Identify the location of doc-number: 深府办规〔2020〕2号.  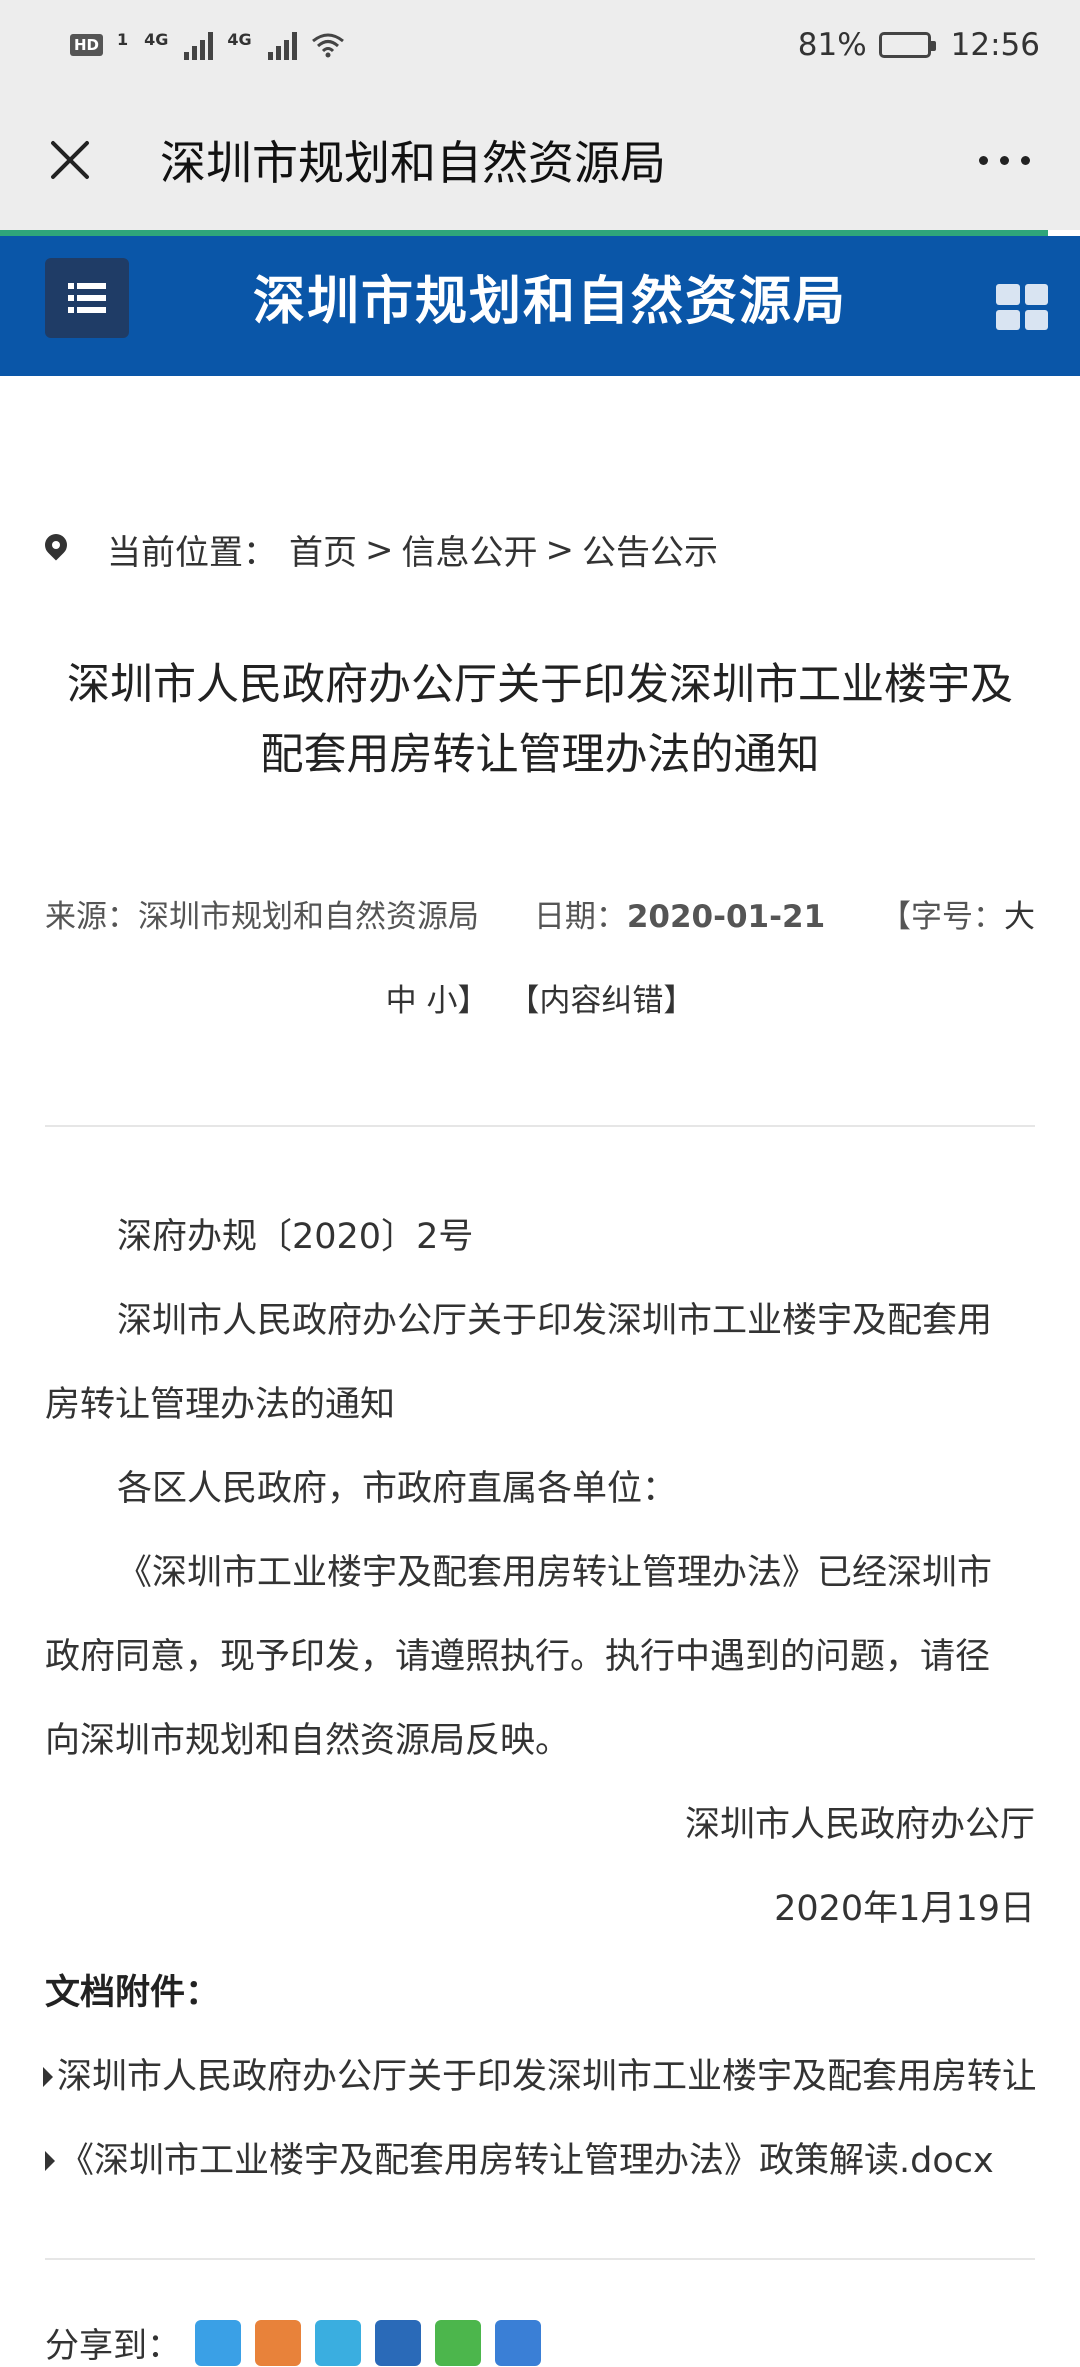
(295, 1237).